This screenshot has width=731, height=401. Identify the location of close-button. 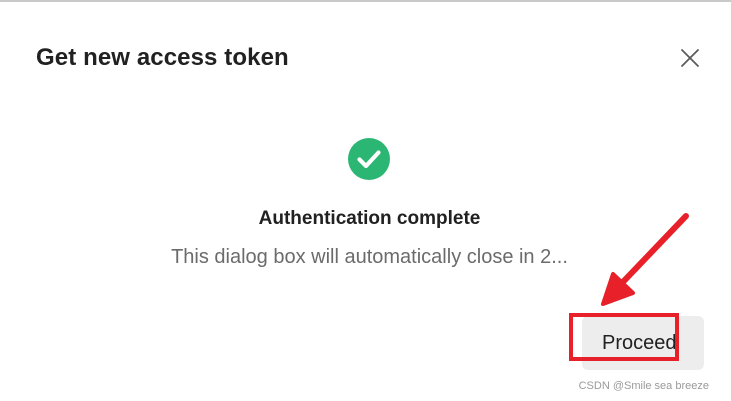
(690, 58).